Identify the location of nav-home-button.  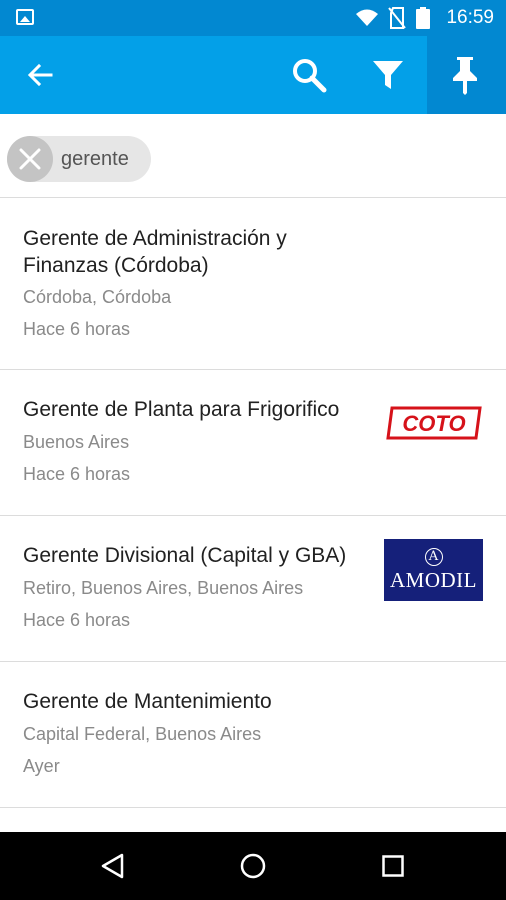
(253, 866).